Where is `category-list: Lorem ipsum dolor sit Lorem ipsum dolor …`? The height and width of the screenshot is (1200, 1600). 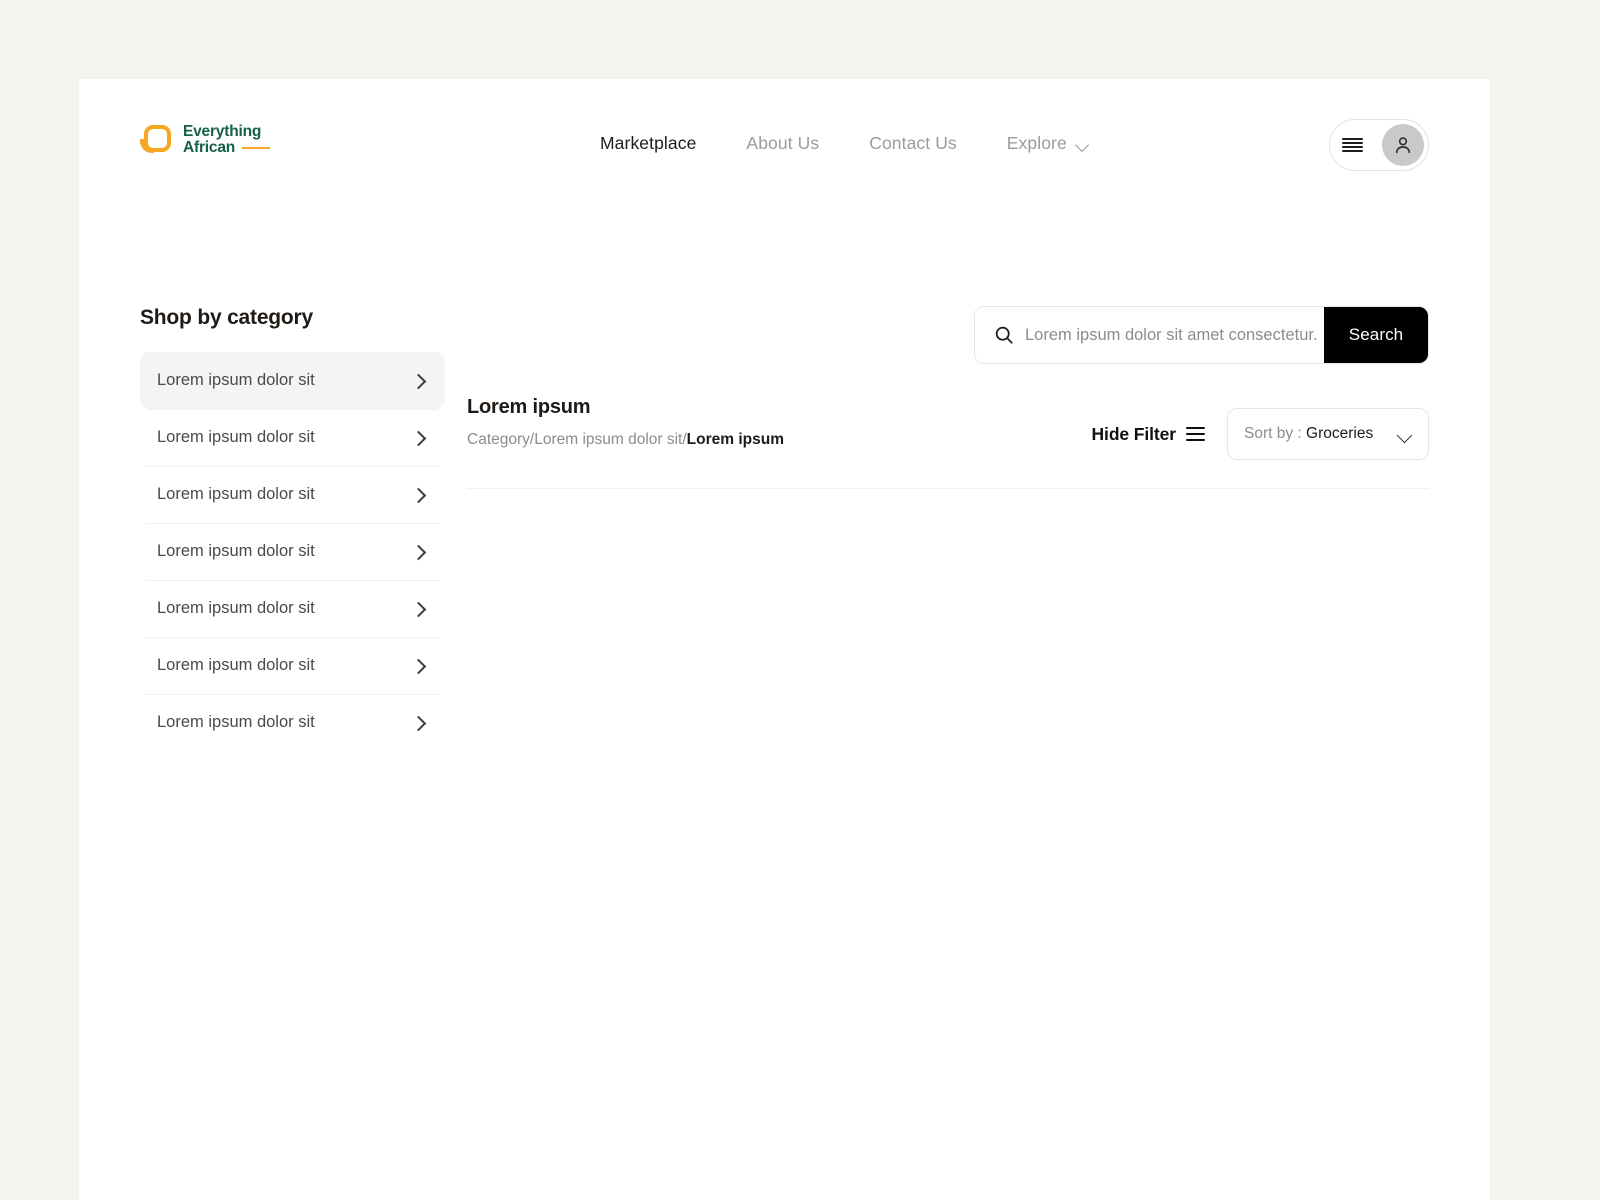 category-list: Lorem ipsum dolor sit Lorem ipsum dolor … is located at coordinates (292, 551).